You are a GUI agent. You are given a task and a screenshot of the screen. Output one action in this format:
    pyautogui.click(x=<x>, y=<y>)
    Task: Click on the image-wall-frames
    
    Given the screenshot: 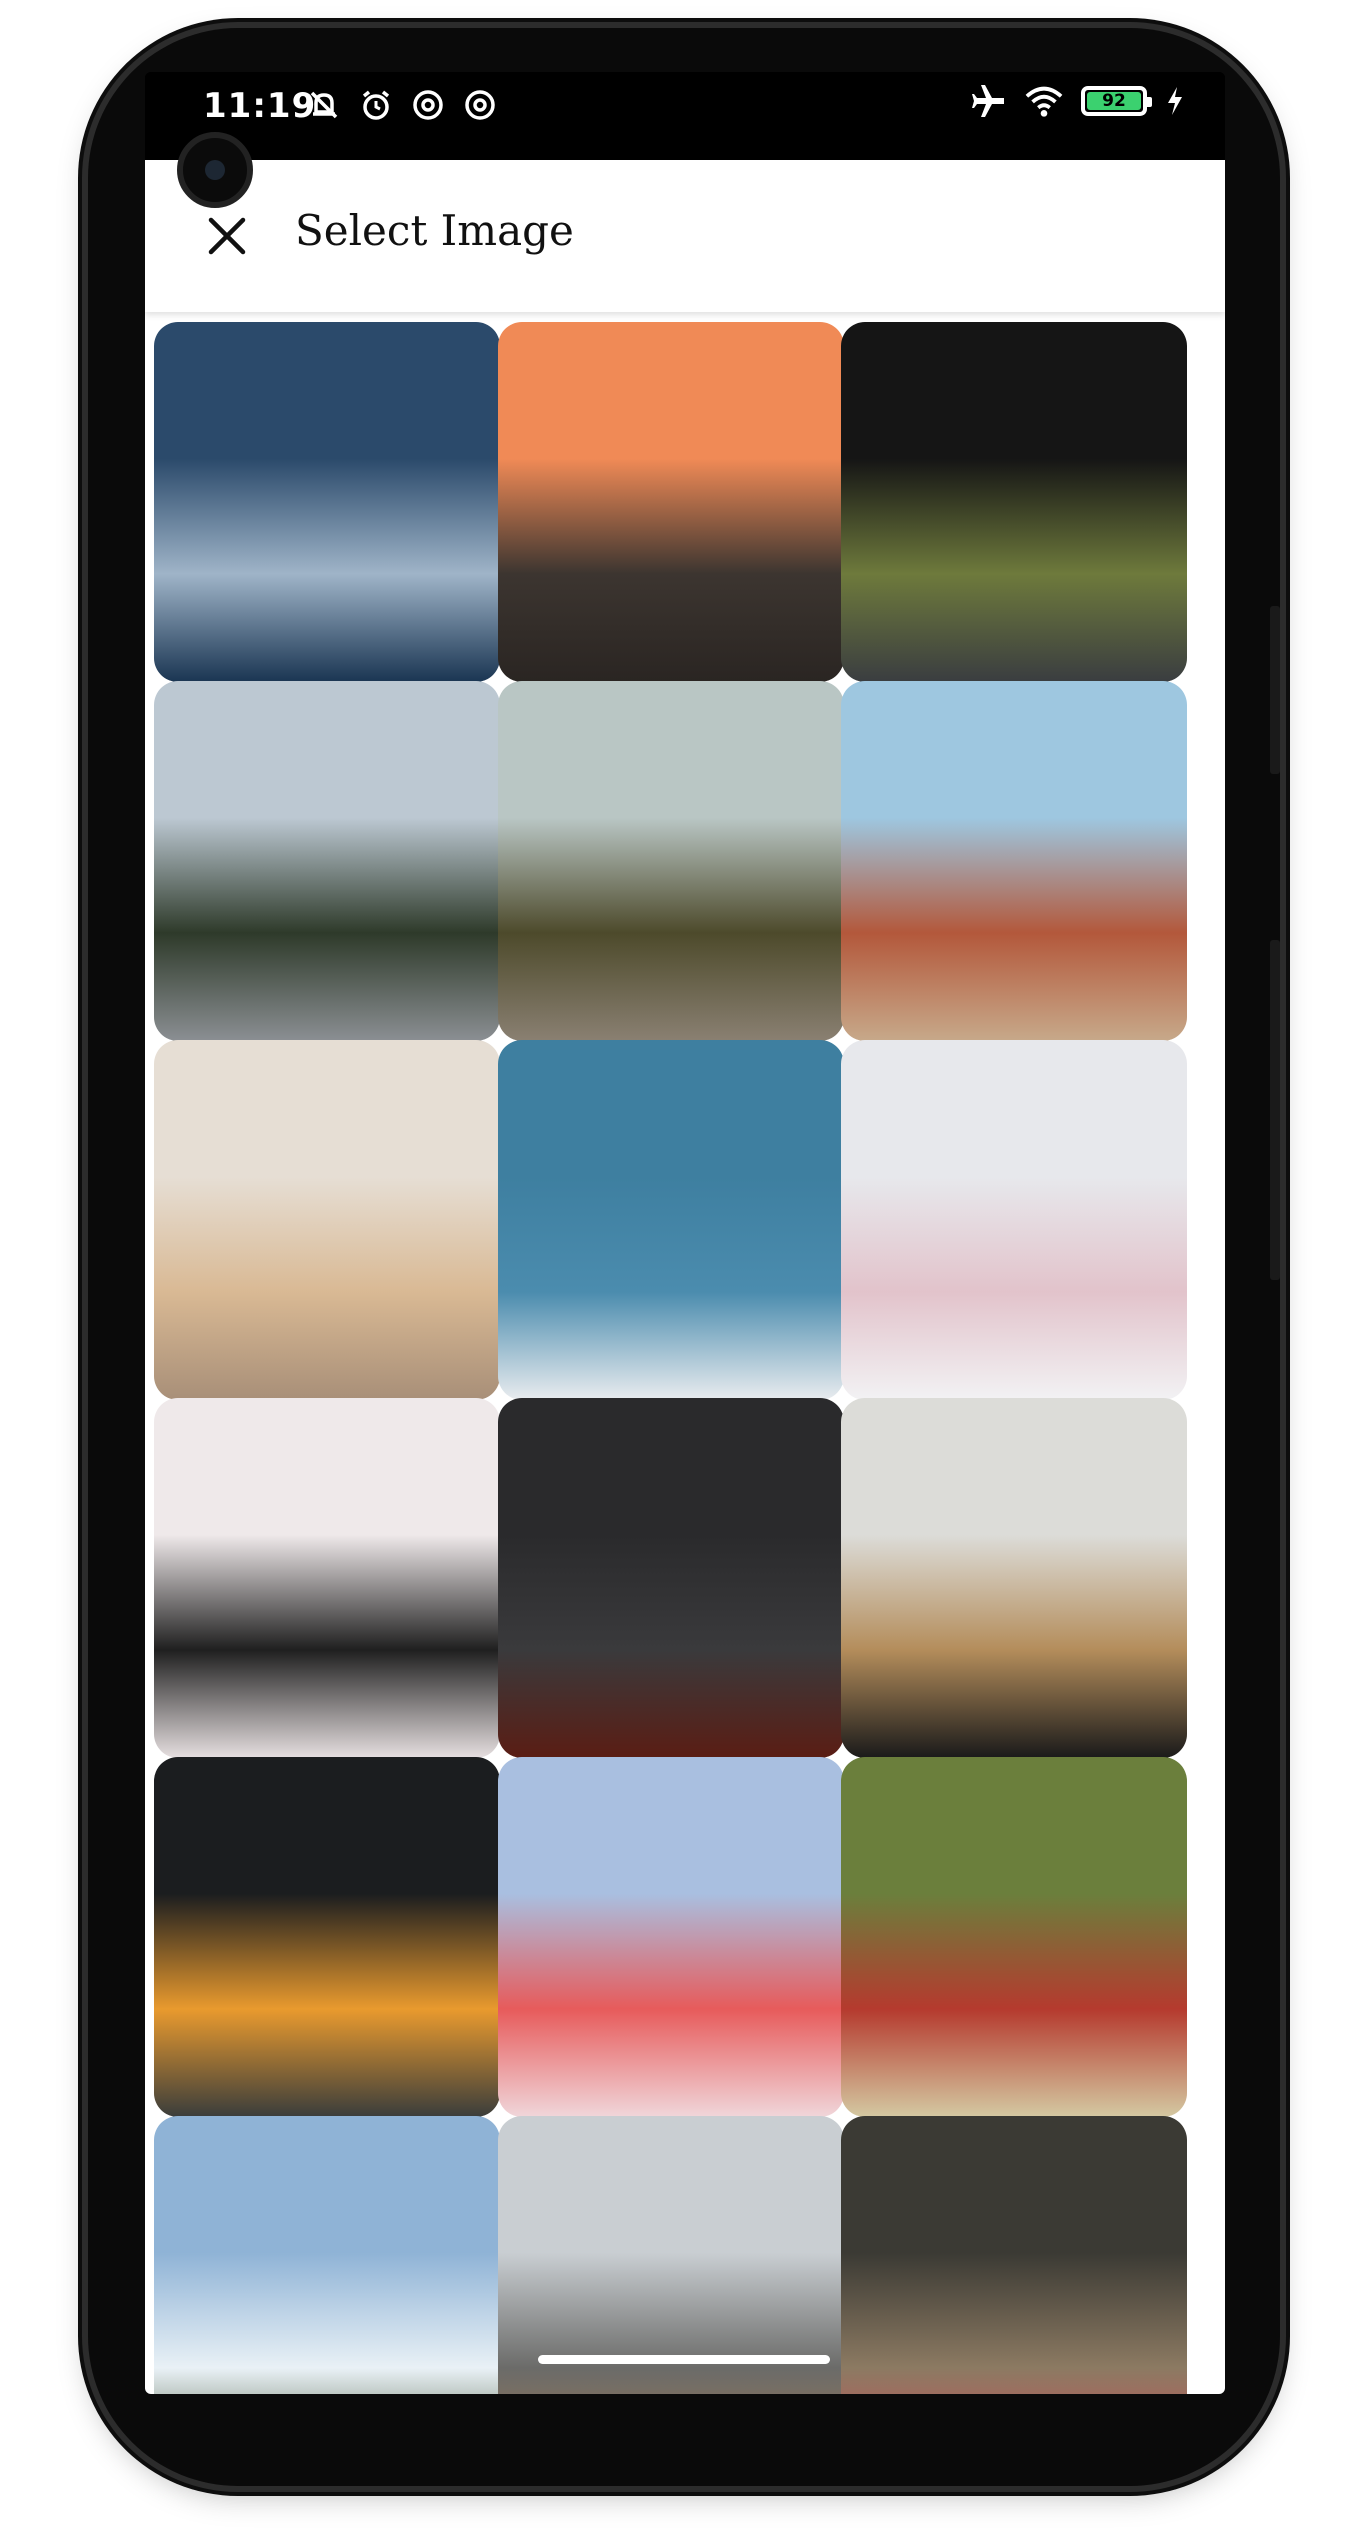 What is the action you would take?
    pyautogui.click(x=327, y=1578)
    